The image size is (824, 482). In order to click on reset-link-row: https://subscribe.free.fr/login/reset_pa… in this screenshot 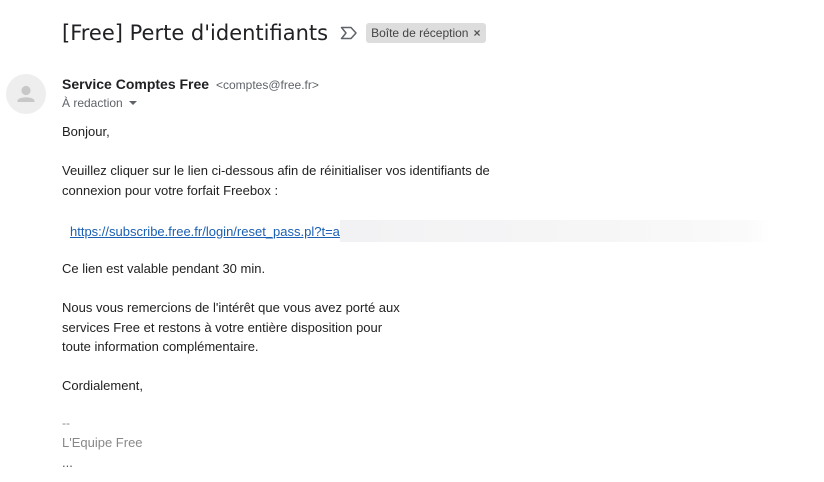, I will do `click(420, 231)`.